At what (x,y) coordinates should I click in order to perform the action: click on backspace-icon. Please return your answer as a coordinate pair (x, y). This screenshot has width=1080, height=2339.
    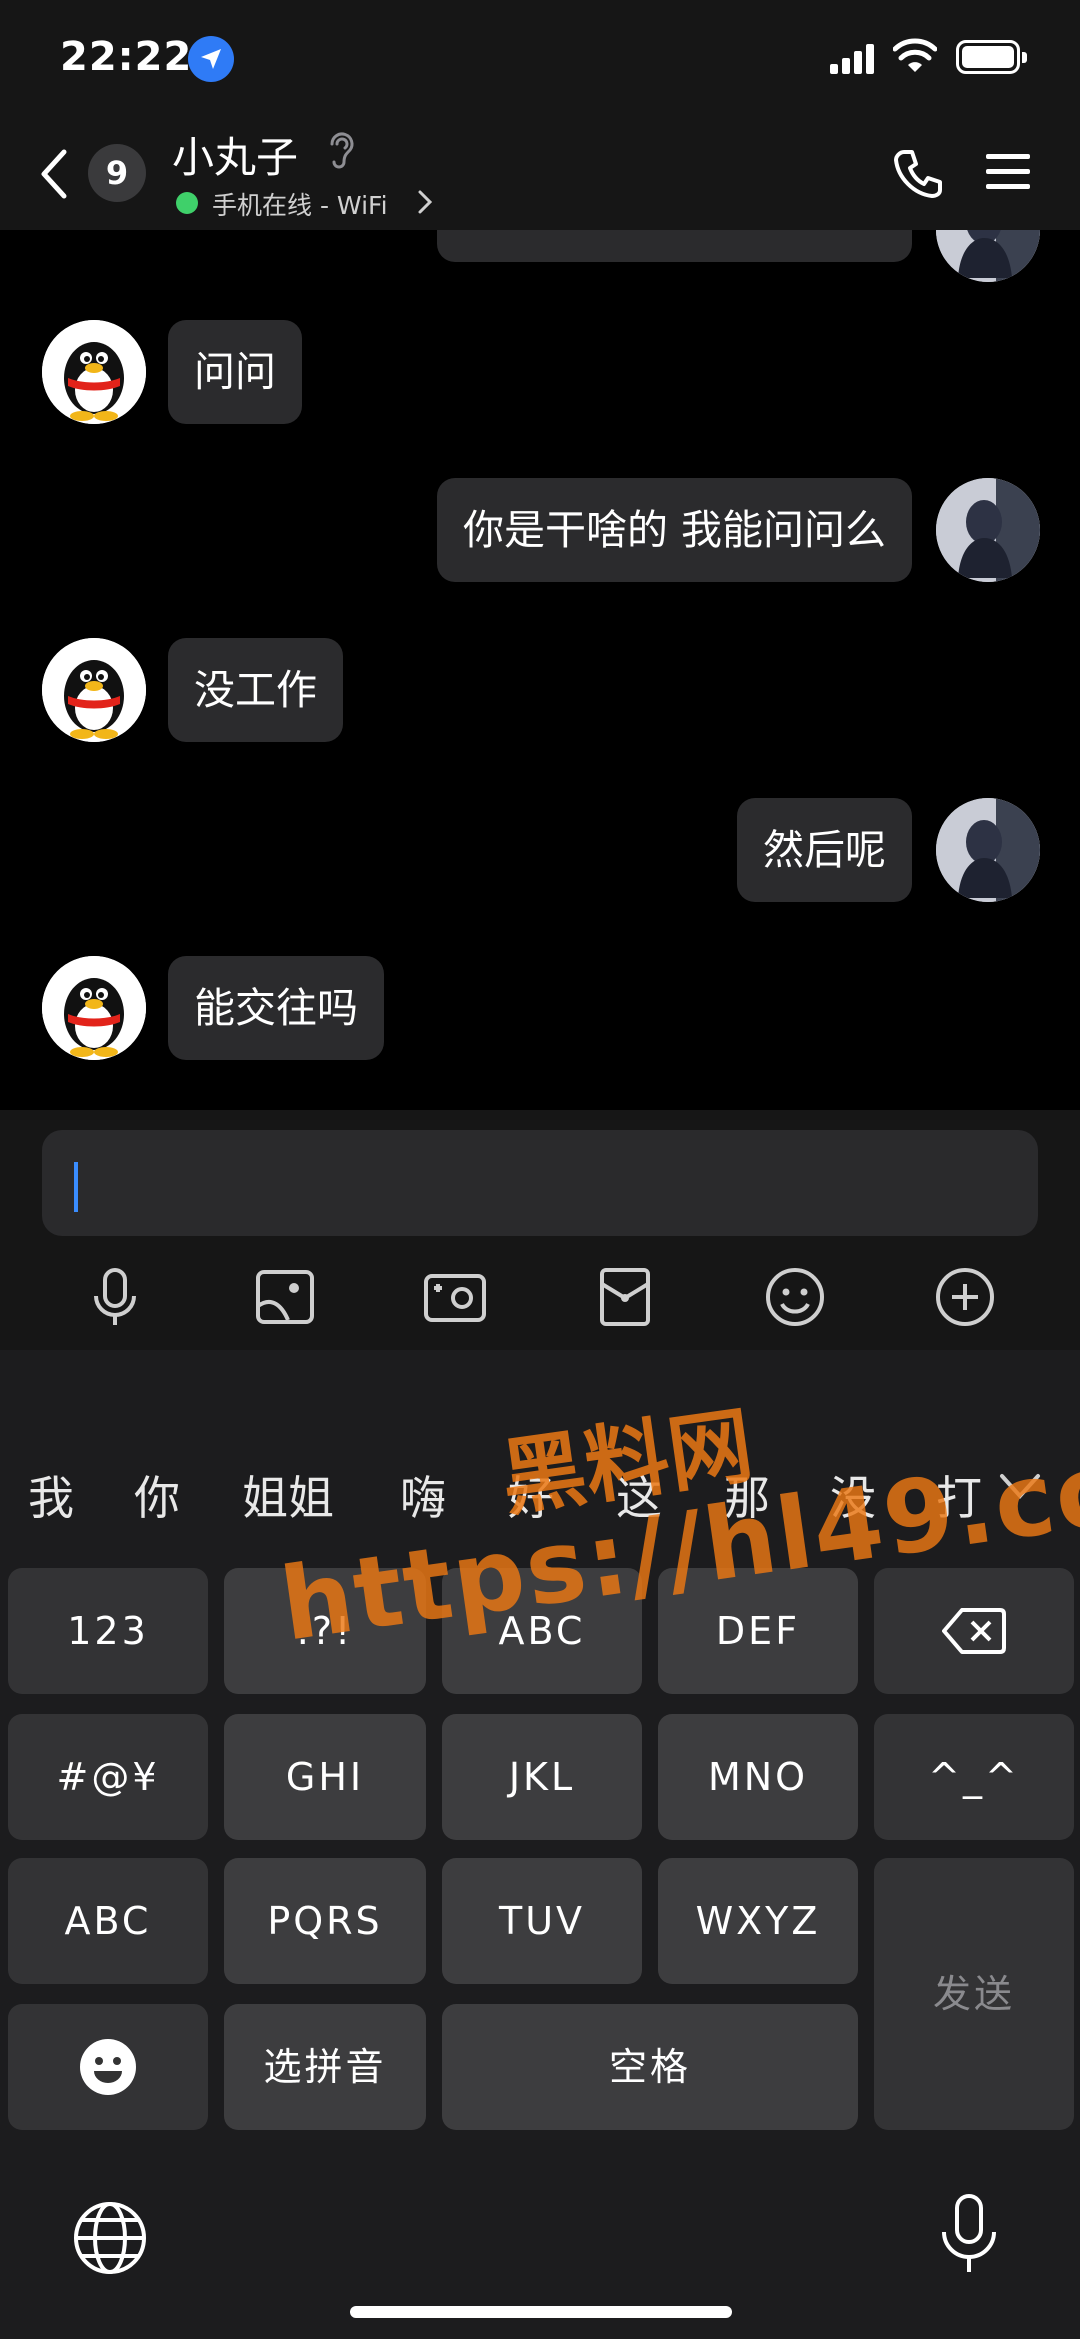
    Looking at the image, I should click on (974, 1631).